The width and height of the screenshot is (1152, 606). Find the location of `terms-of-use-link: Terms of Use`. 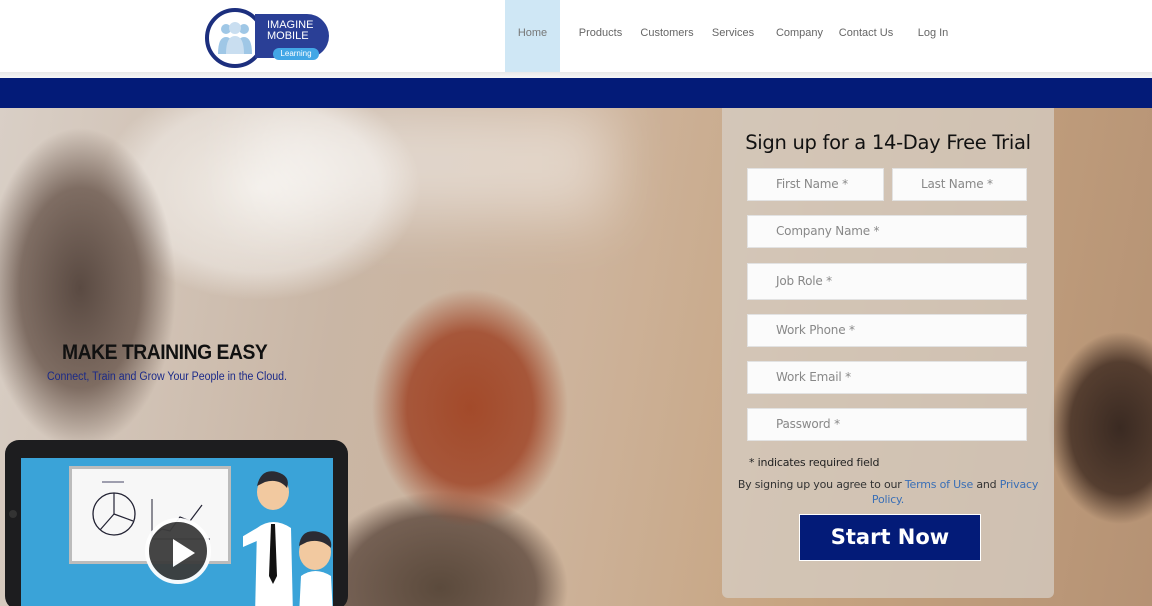

terms-of-use-link: Terms of Use is located at coordinates (939, 484).